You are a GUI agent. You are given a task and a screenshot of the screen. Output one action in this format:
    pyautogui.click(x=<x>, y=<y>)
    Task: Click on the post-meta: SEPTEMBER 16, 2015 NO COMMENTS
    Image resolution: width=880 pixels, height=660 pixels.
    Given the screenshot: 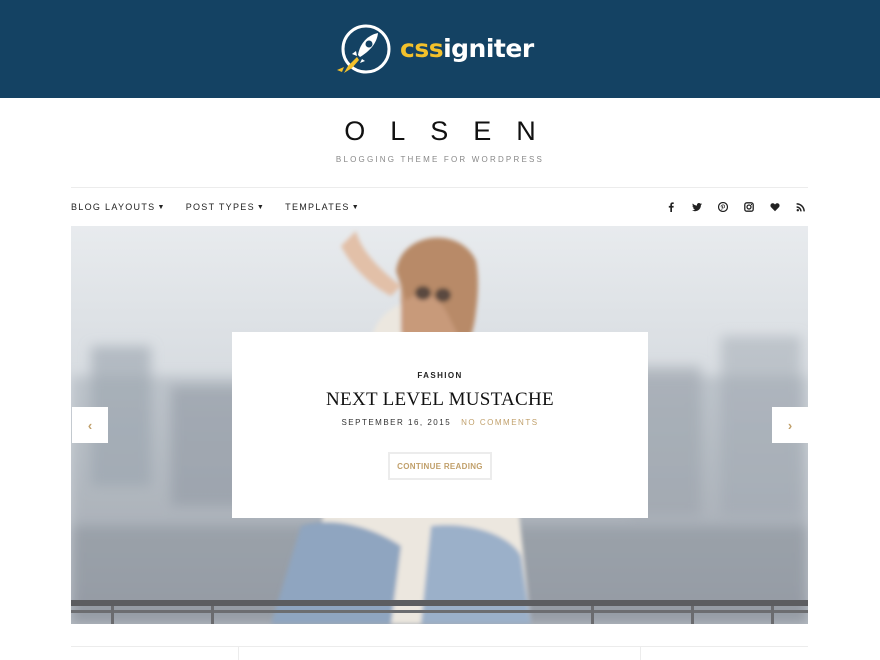 What is the action you would take?
    pyautogui.click(x=440, y=422)
    